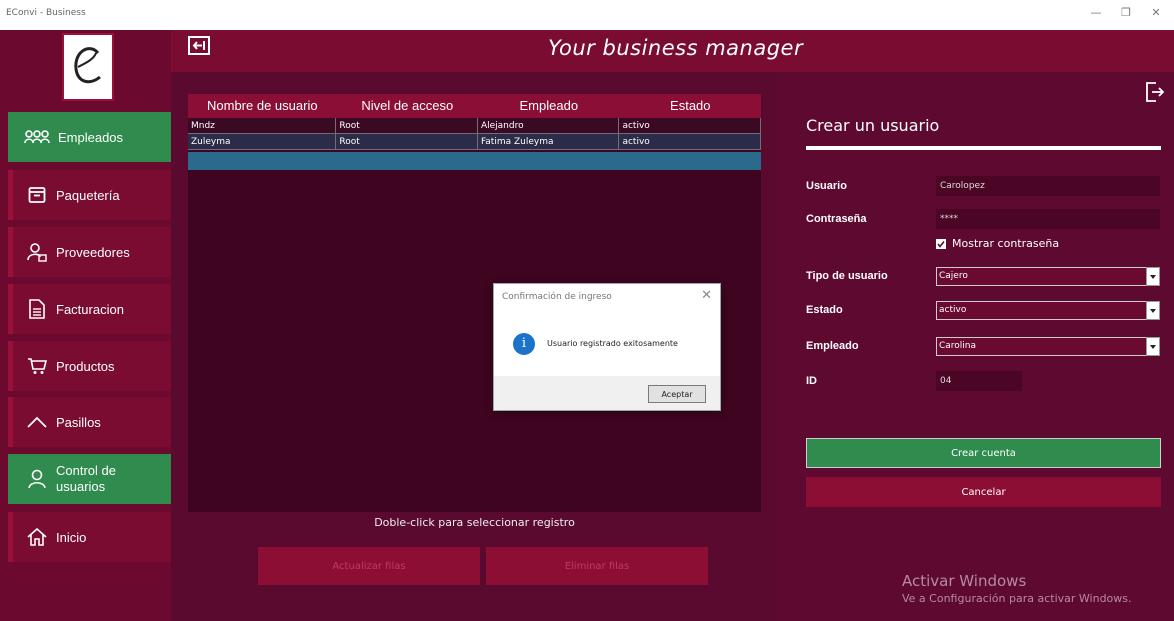  I want to click on sidebar-item-label: Pasillos, so click(78, 422).